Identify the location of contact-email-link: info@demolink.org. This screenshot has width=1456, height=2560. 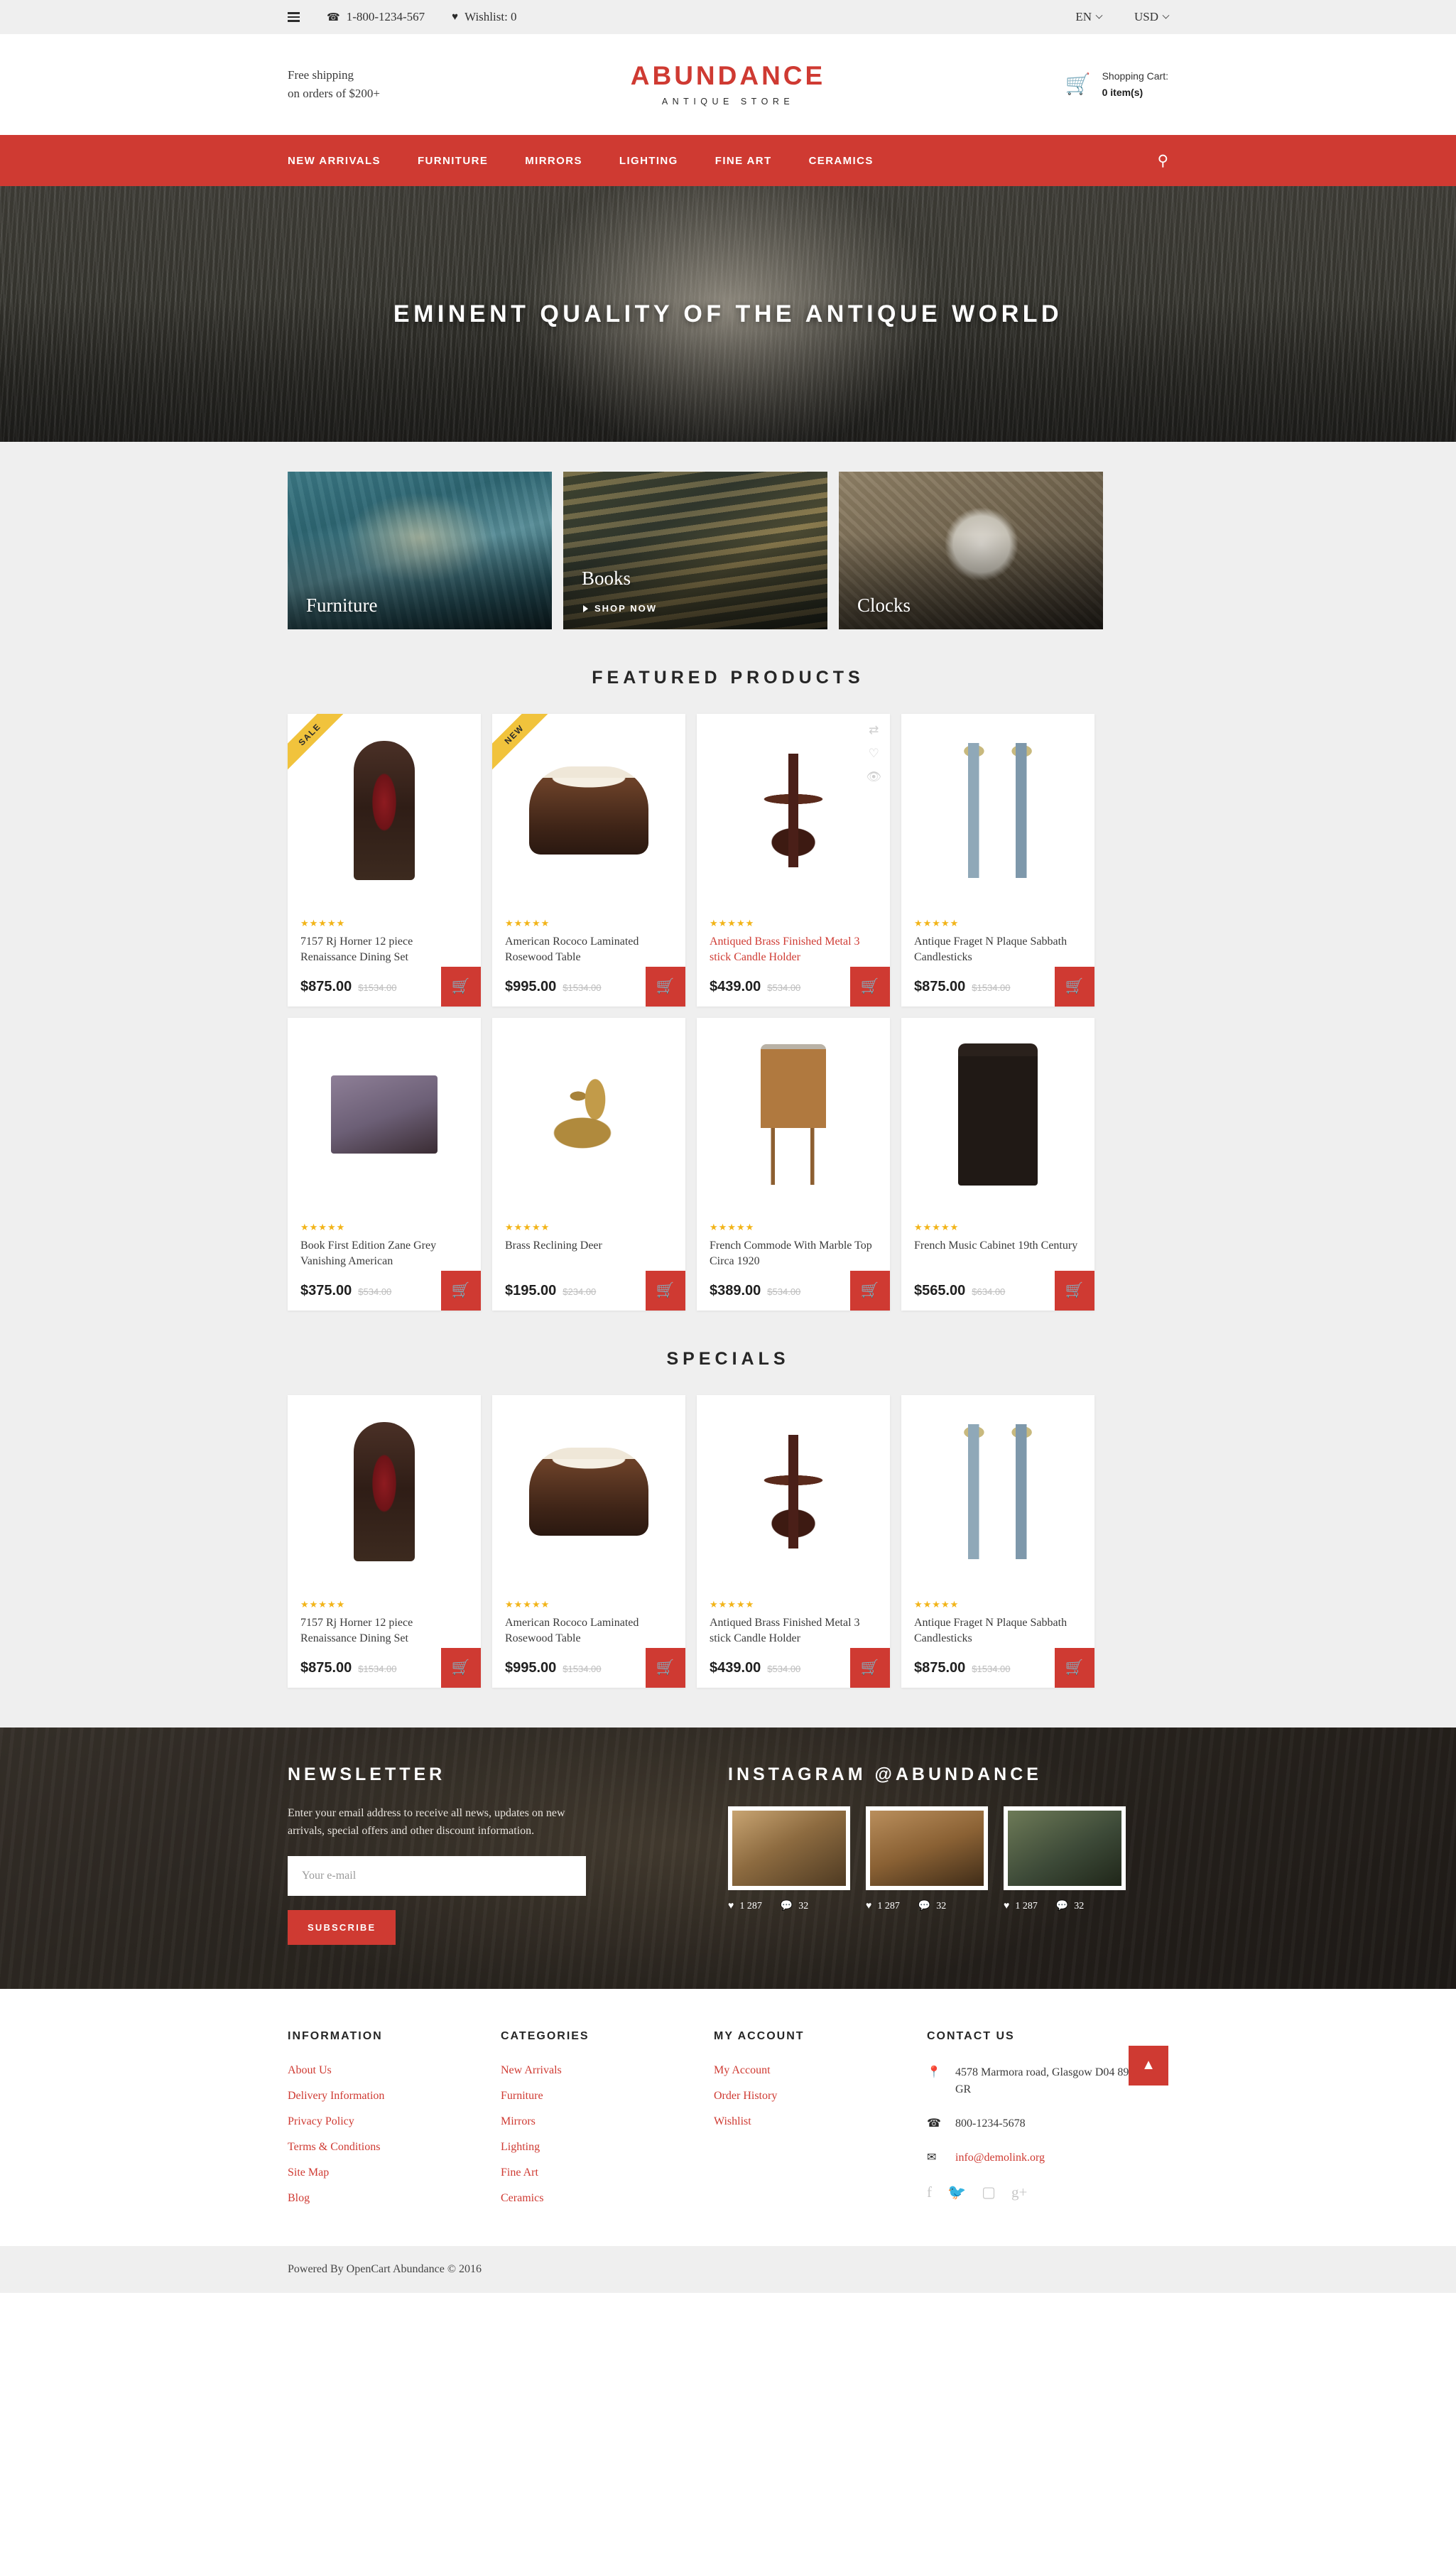
(1000, 2157).